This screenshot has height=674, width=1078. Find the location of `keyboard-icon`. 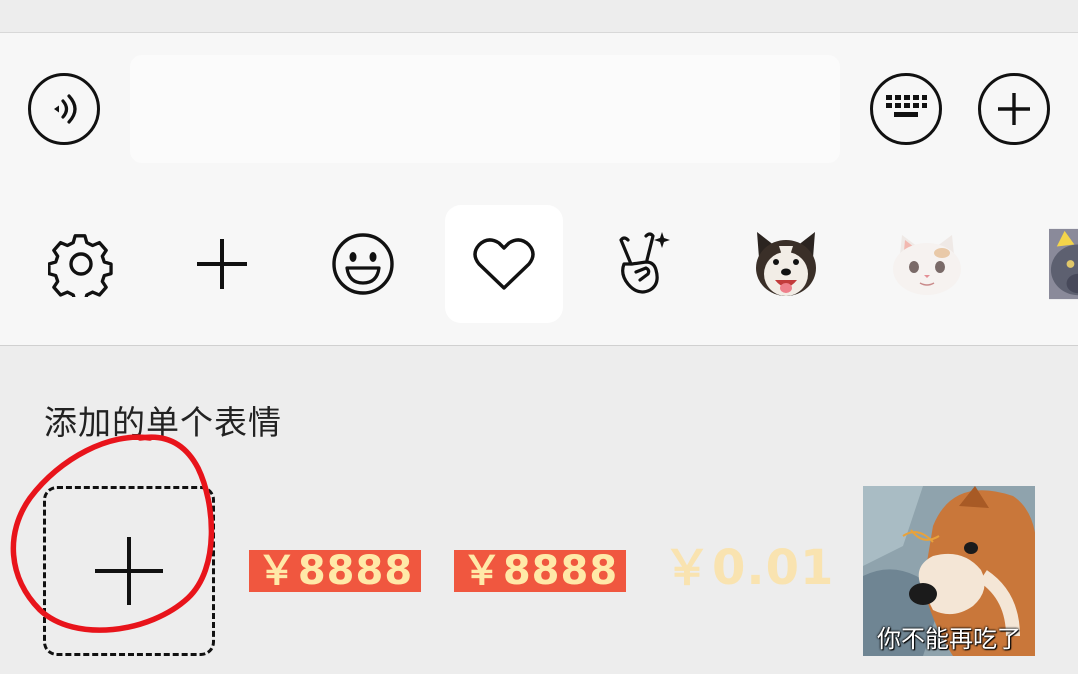

keyboard-icon is located at coordinates (906, 106).